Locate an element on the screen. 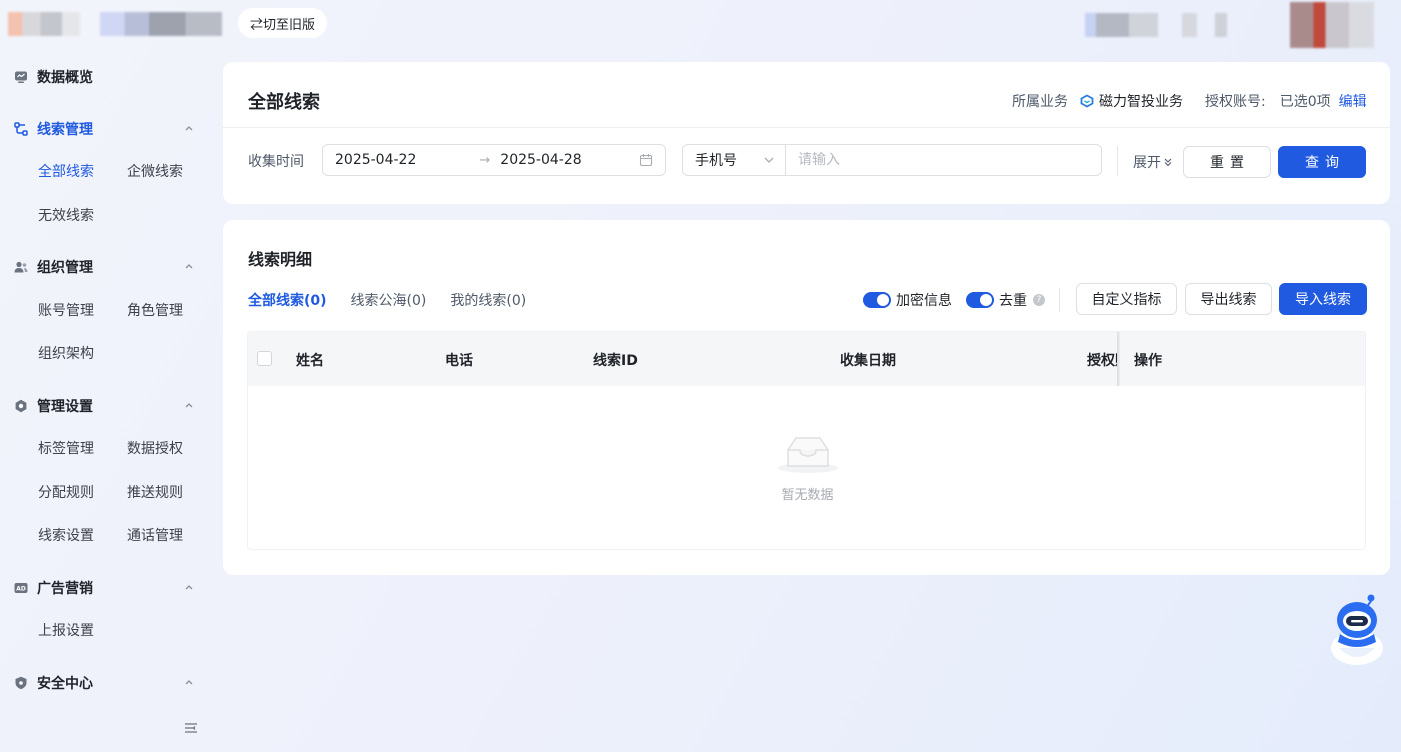  calendar-icon is located at coordinates (646, 160).